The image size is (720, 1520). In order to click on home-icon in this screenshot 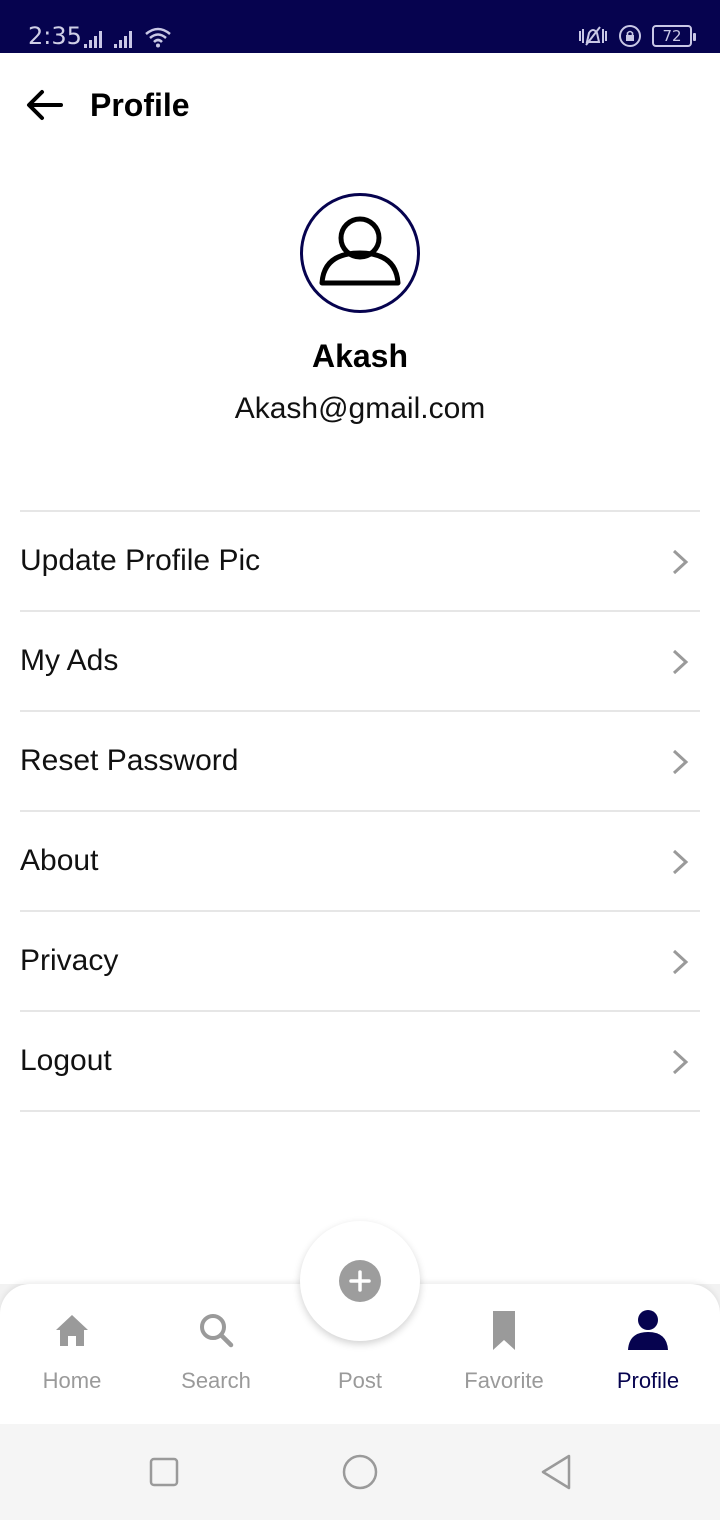, I will do `click(72, 1330)`.